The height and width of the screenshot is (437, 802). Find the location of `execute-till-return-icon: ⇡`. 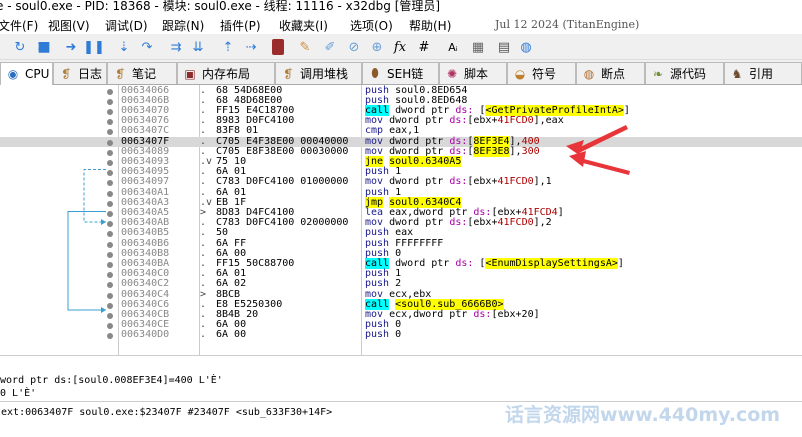

execute-till-return-icon: ⇡ is located at coordinates (228, 47).